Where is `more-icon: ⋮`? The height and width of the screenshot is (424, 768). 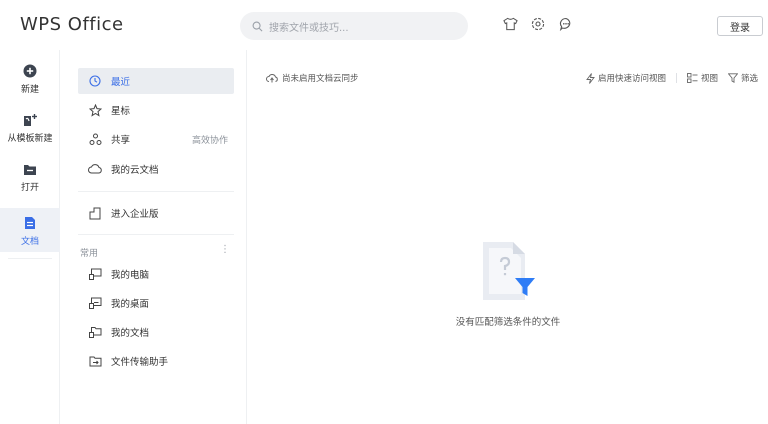 more-icon: ⋮ is located at coordinates (225, 249).